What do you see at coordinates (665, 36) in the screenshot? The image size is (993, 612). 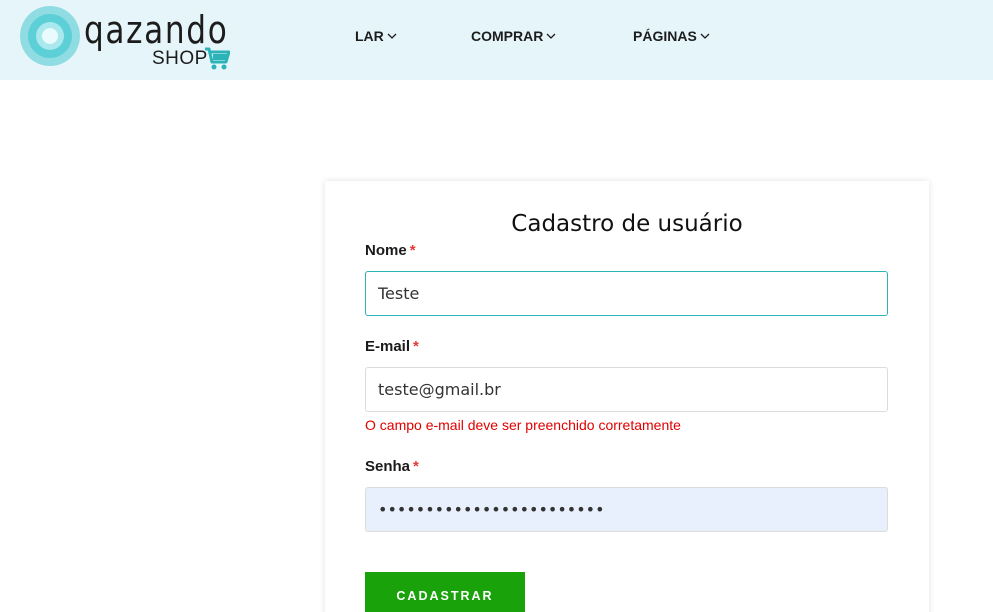 I see `nav-paginas-label: PÁGINAS` at bounding box center [665, 36].